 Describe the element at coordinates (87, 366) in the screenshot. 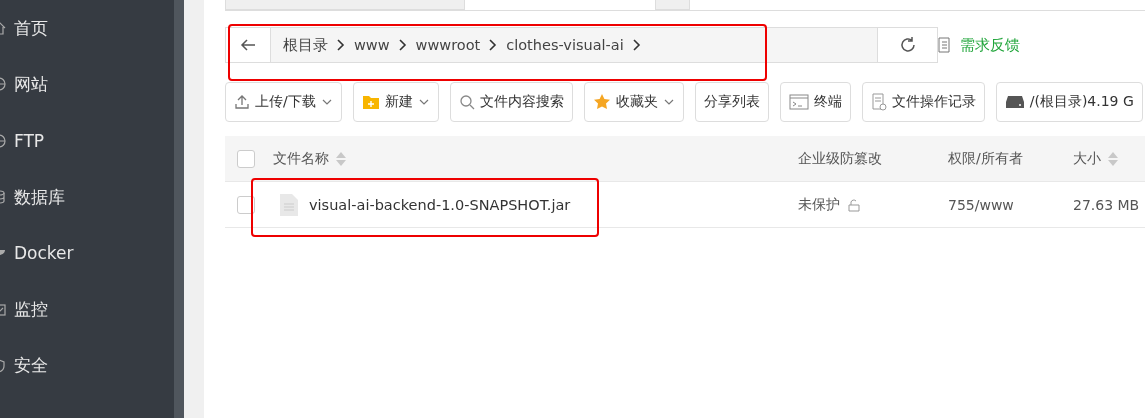

I see `sidebar-item: 安全` at that location.